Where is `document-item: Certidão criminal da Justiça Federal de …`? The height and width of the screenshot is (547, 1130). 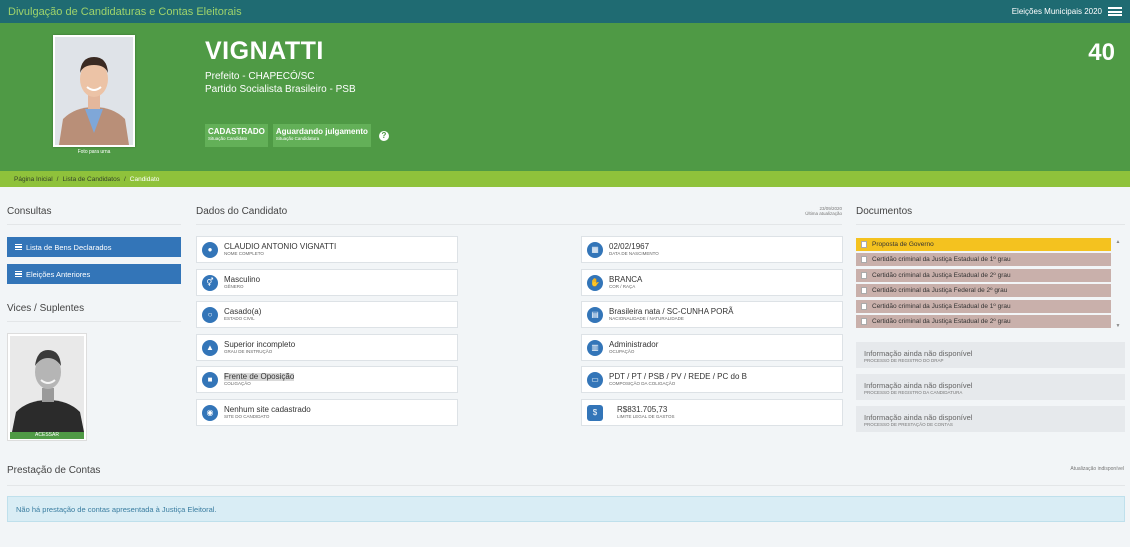
document-item: Certidão criminal da Justiça Federal de … is located at coordinates (983, 291).